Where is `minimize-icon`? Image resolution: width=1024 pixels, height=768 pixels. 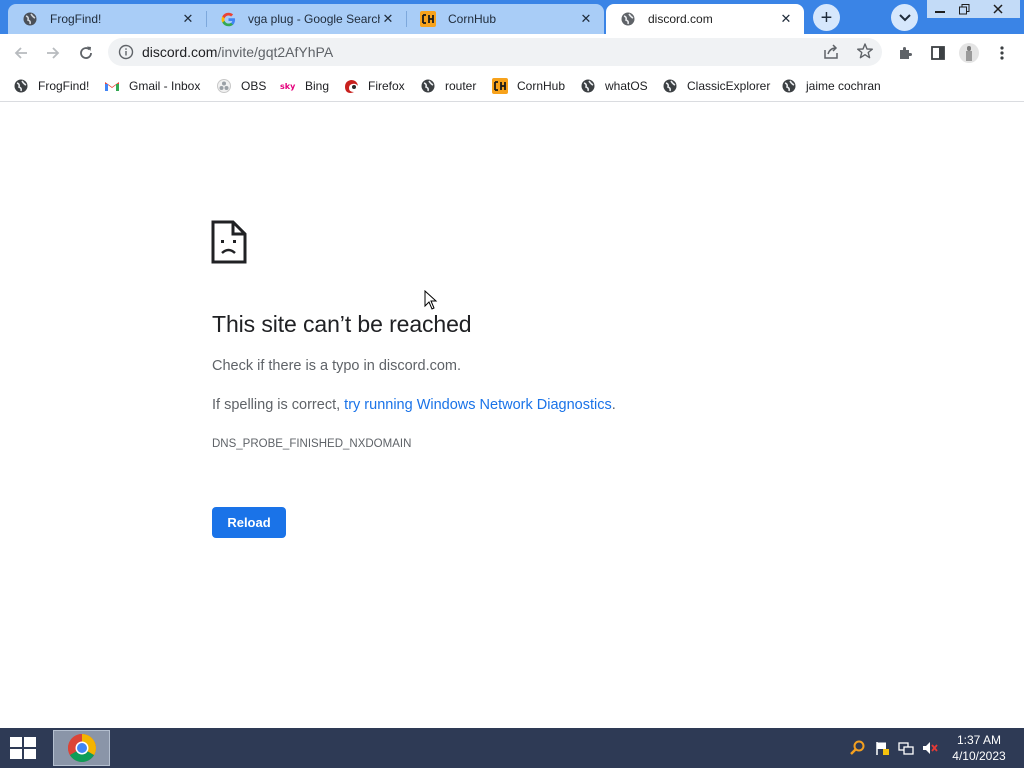
minimize-icon is located at coordinates (940, 12).